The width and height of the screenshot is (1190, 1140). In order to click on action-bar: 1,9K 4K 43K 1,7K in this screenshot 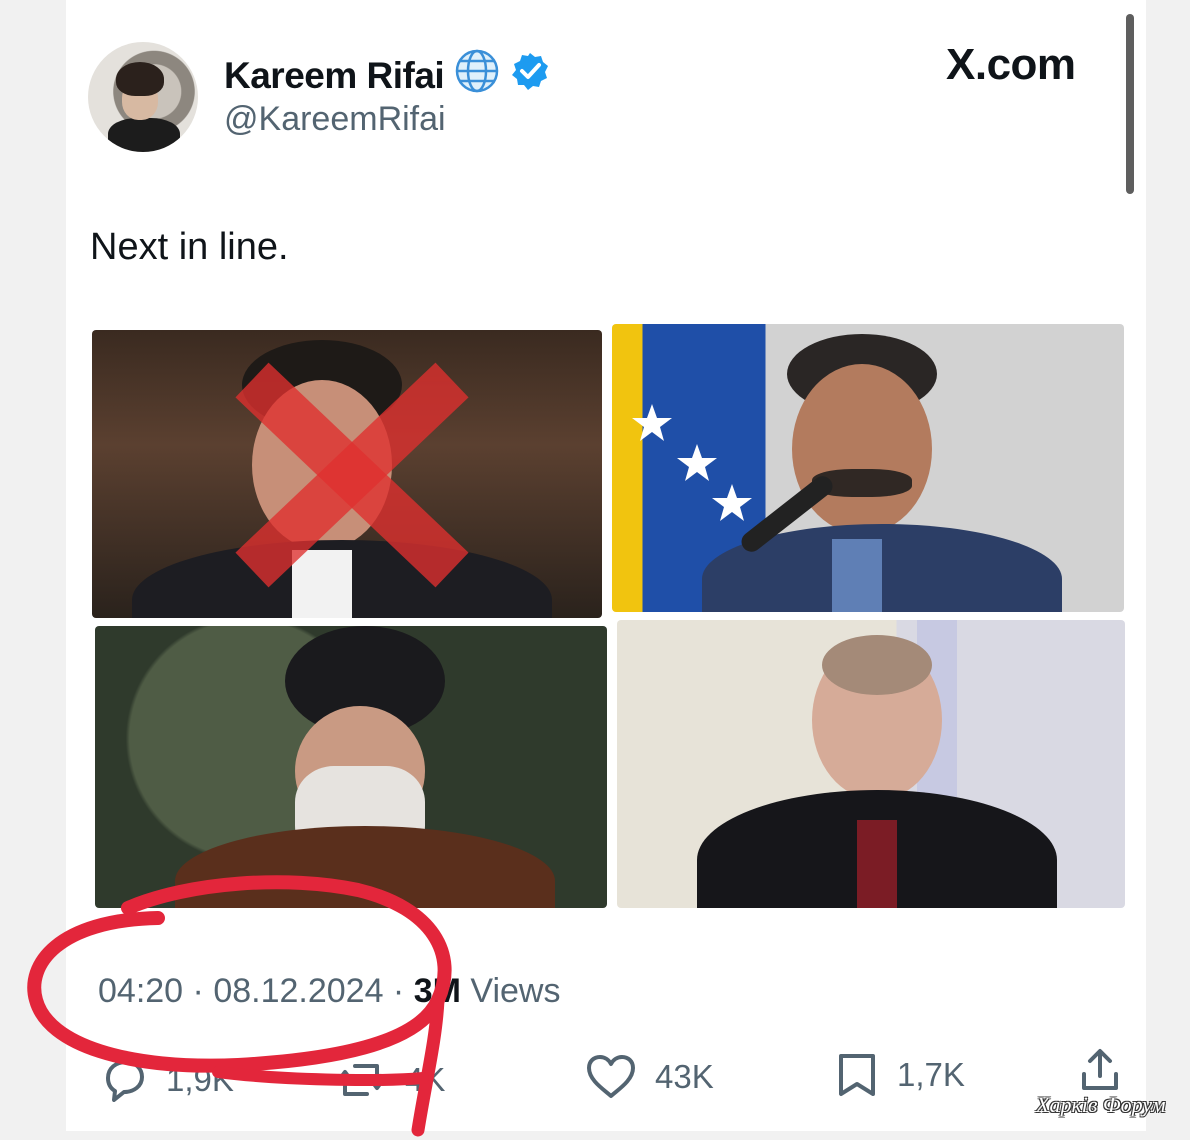, I will do `click(595, 1079)`.